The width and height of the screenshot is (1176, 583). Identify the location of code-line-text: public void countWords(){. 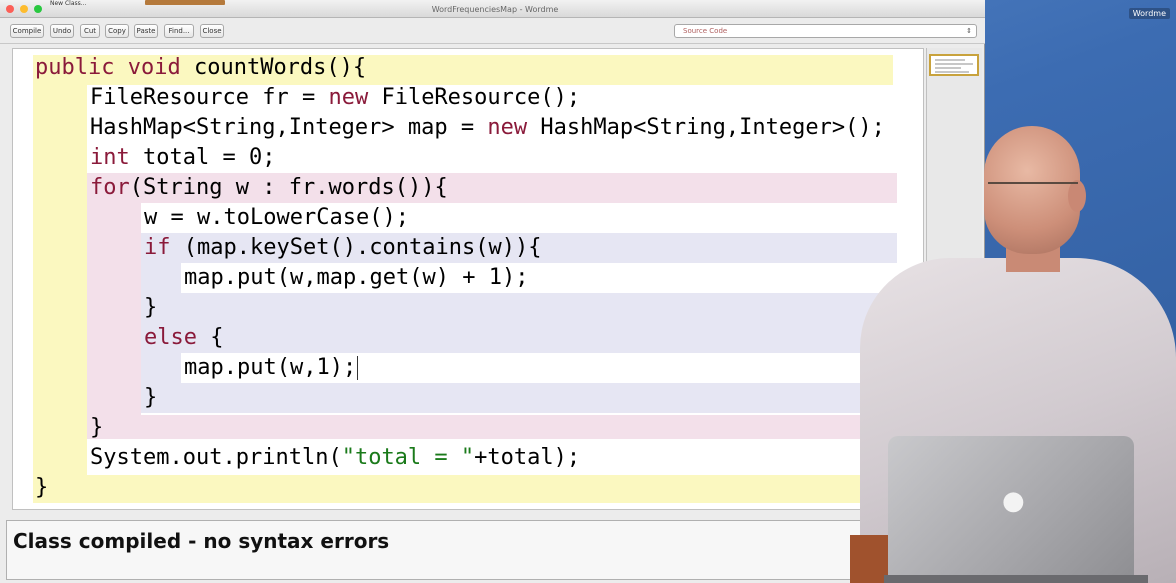
(200, 67).